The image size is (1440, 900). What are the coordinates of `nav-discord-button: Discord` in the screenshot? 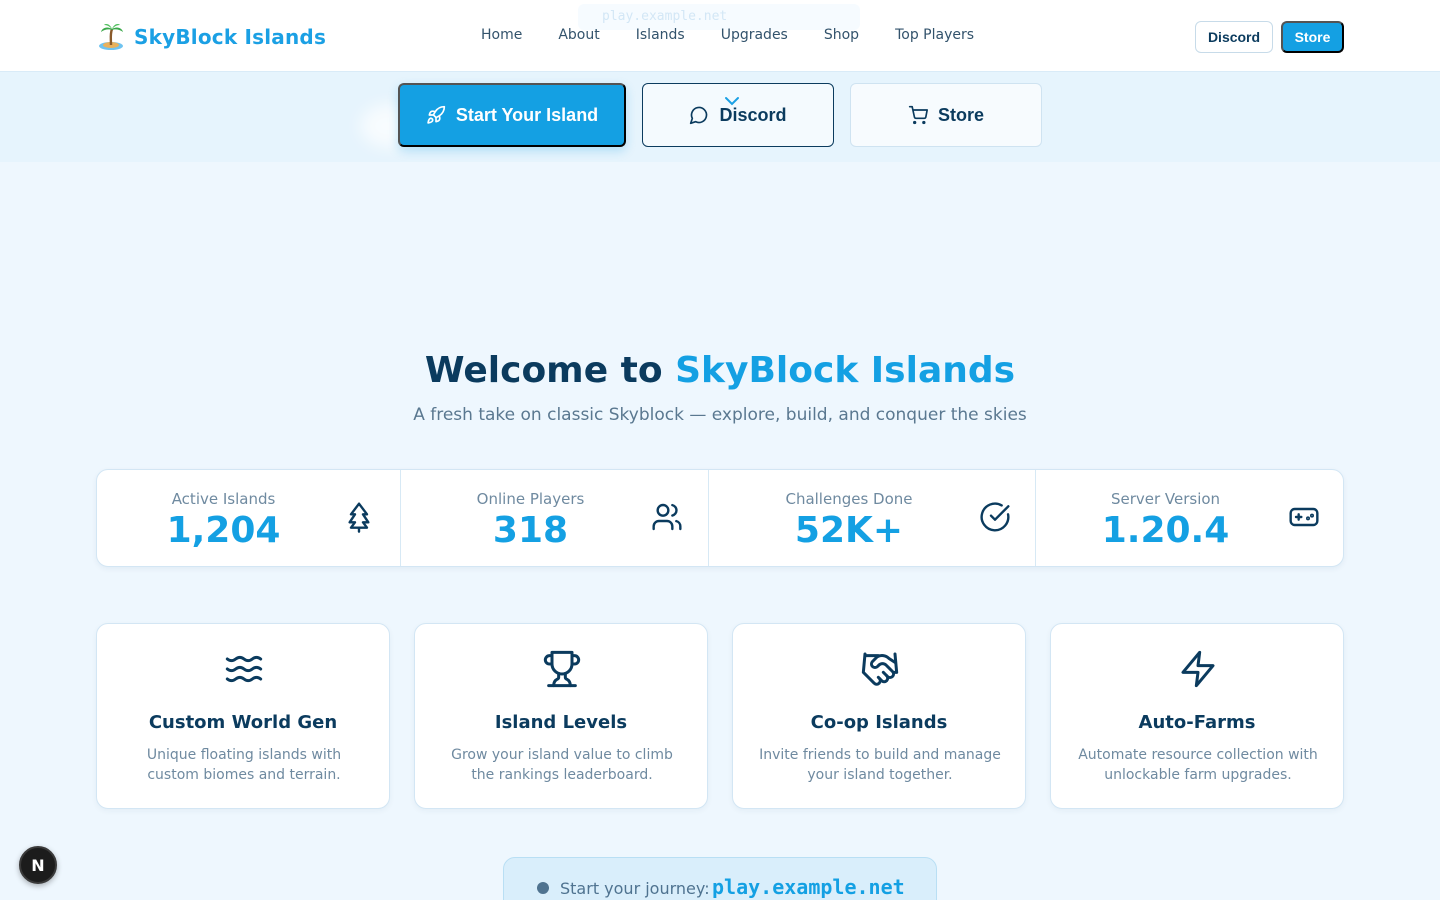 It's located at (1234, 37).